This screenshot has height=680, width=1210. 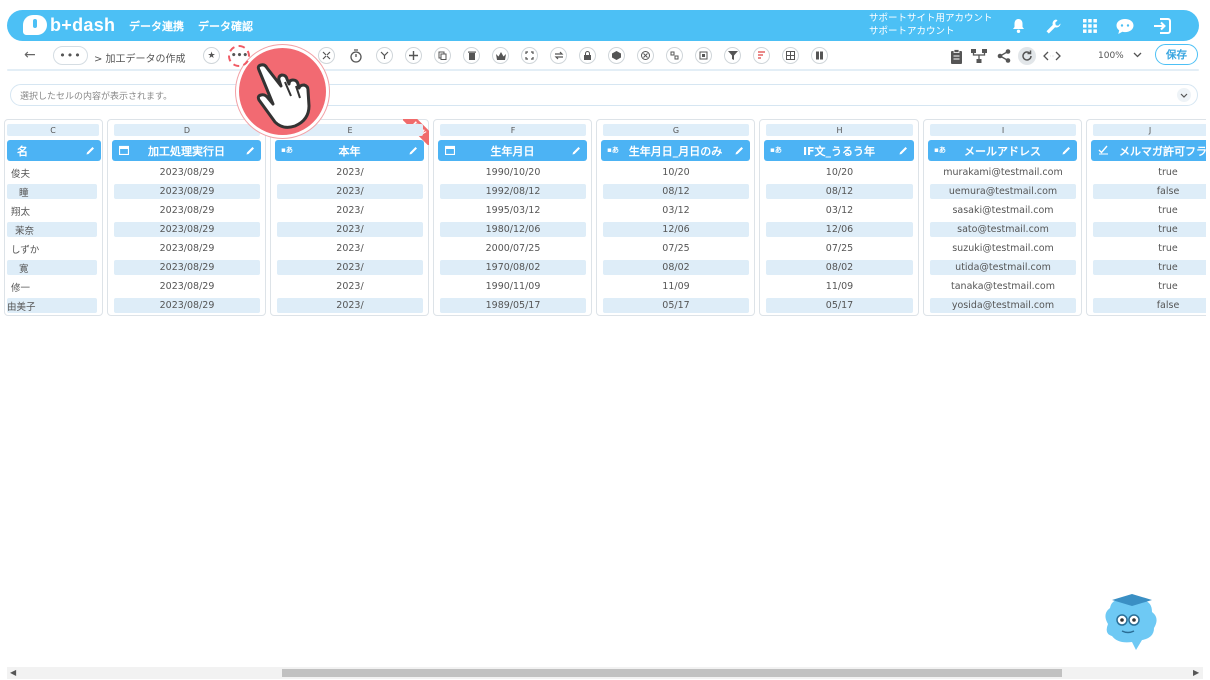 I want to click on logout-icon, so click(x=1162, y=26).